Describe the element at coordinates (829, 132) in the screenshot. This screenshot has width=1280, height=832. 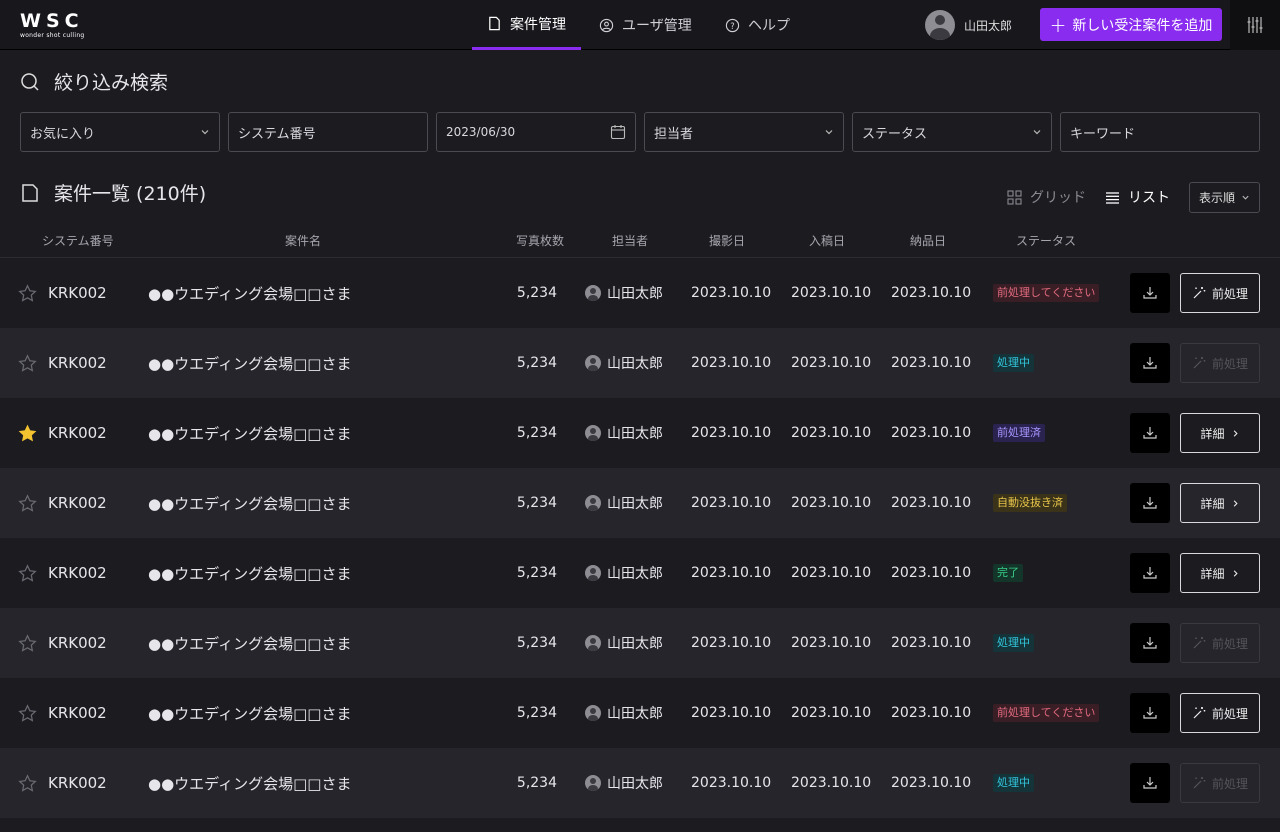
I see `chevron-down-icon` at that location.